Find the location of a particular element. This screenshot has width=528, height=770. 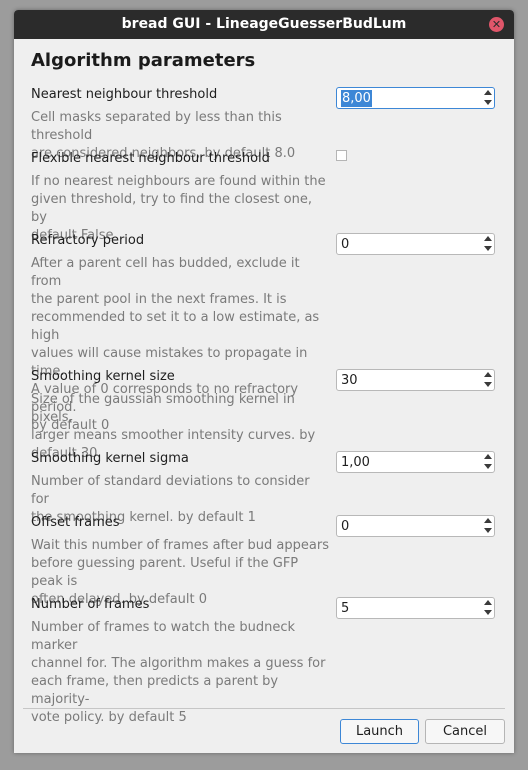

param-label-number-of-frames: Number of frames is located at coordinates (90, 604).